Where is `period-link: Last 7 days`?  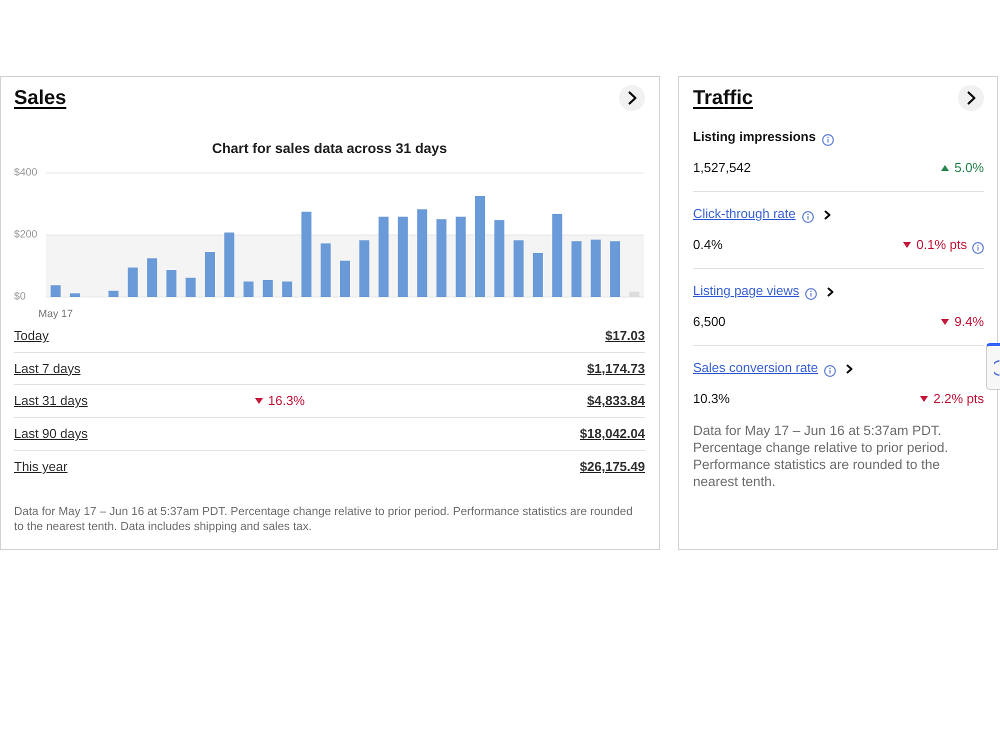
period-link: Last 7 days is located at coordinates (47, 368).